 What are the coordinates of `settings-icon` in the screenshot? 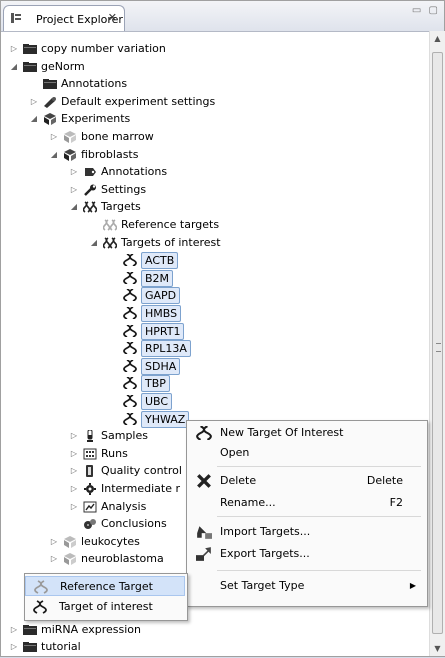 It's located at (50, 102).